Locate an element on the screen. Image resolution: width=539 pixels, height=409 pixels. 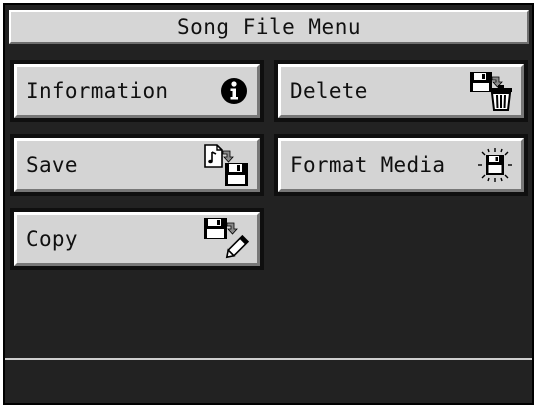
status-bar is located at coordinates (268, 381).